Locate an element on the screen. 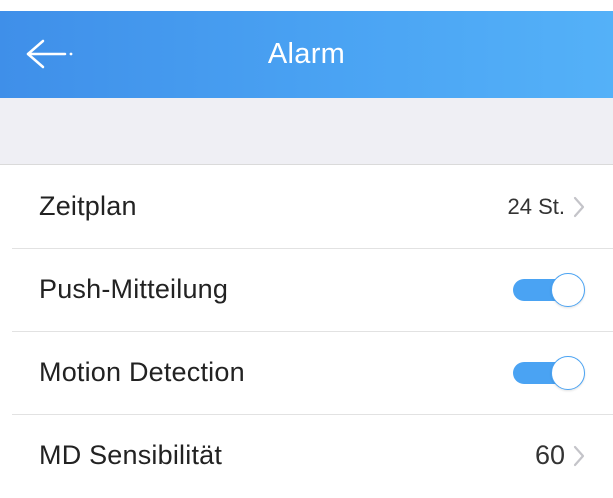  section-spacer is located at coordinates (306, 131).